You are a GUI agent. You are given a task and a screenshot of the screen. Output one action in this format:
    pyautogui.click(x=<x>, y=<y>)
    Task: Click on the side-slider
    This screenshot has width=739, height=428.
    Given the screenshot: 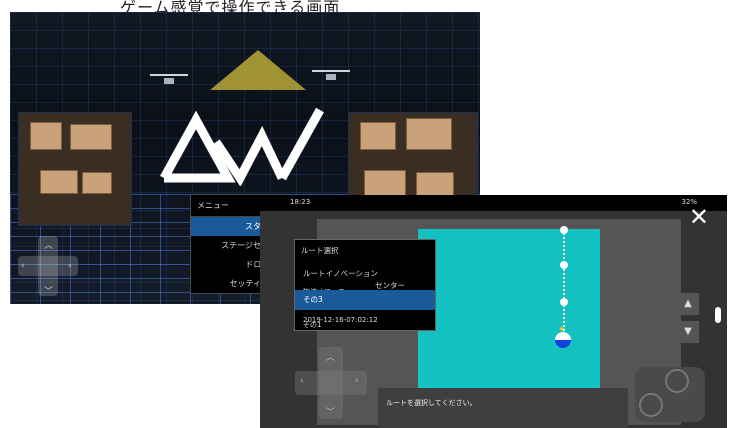 What is the action you would take?
    pyautogui.click(x=718, y=315)
    